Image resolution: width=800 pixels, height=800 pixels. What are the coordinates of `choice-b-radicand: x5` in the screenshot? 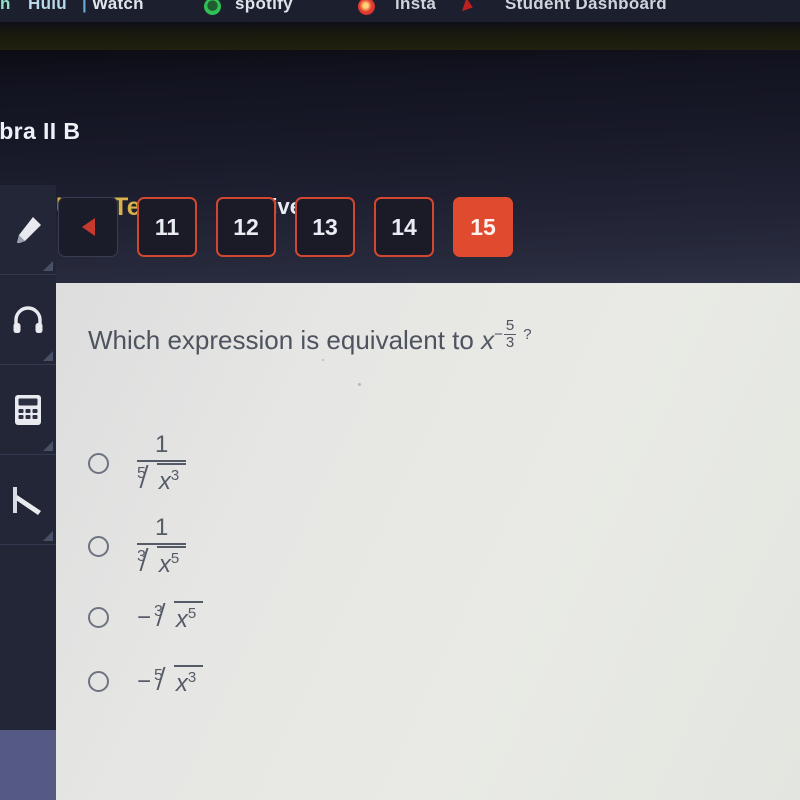 It's located at (171, 562).